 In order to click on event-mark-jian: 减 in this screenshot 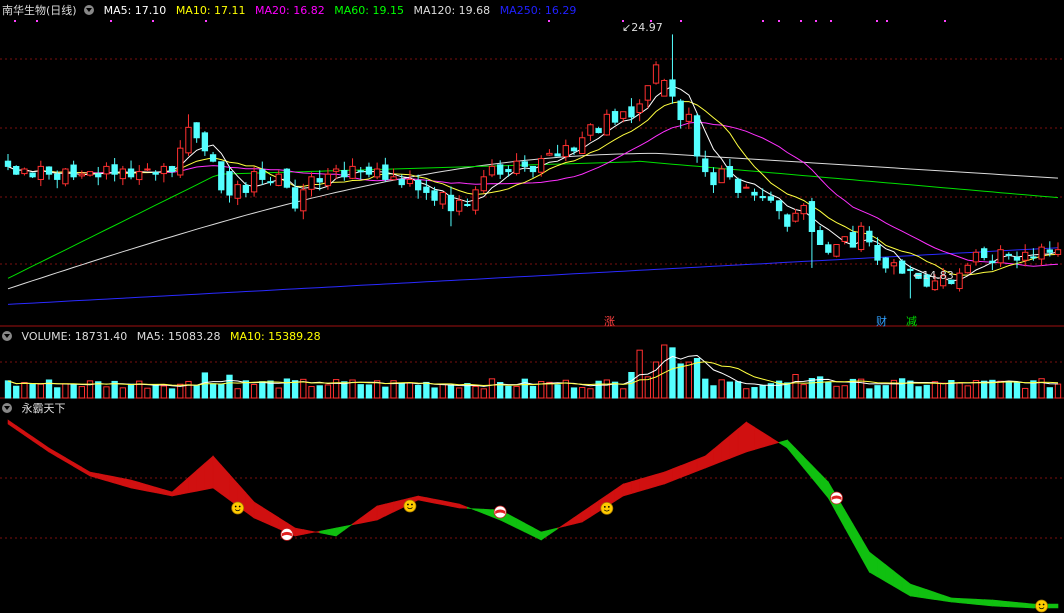, I will do `click(911, 321)`.